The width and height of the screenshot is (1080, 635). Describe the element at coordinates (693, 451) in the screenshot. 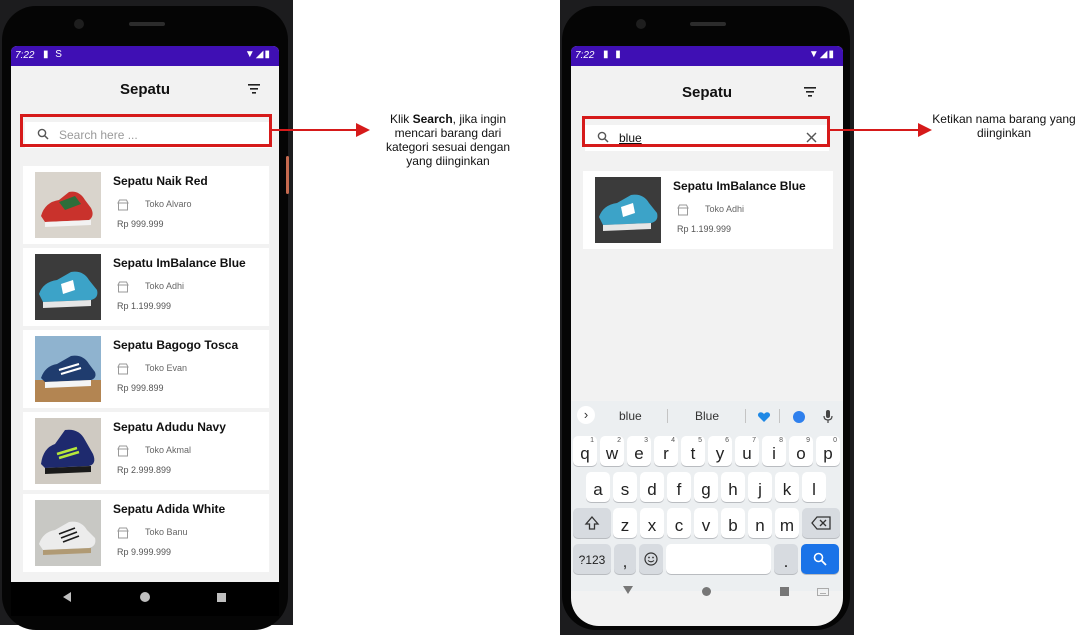

I see `key-t: 5t` at that location.